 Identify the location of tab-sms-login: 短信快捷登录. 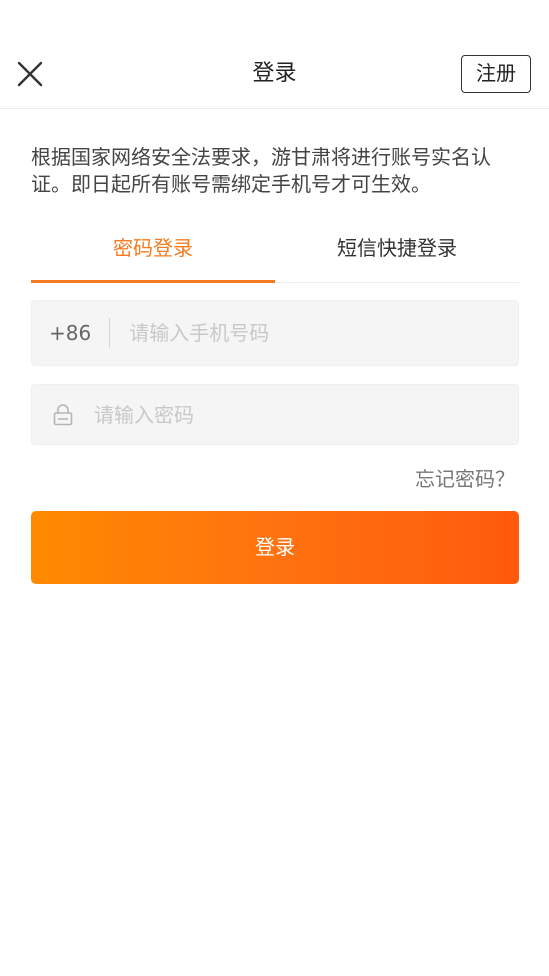
(397, 256).